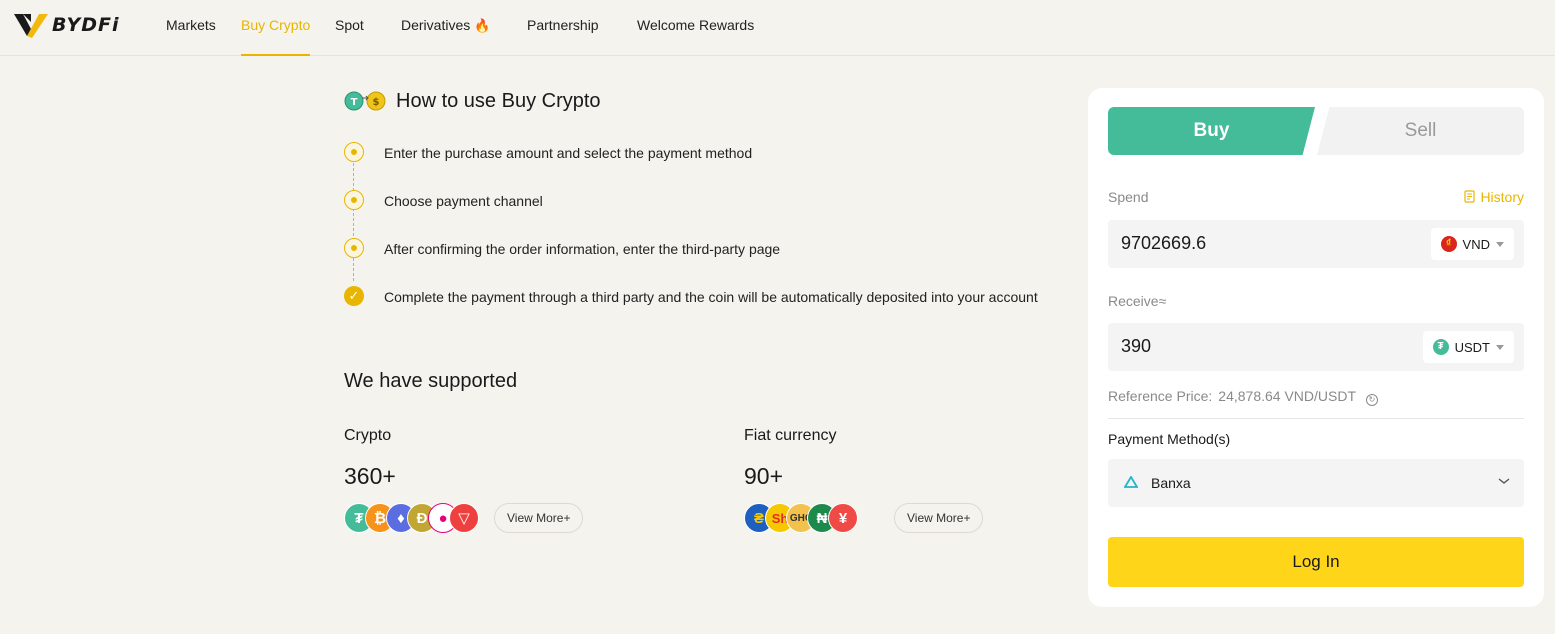 The width and height of the screenshot is (1555, 634). Describe the element at coordinates (1316, 131) in the screenshot. I see `buy-sell-tabs: Buy Sell` at that location.